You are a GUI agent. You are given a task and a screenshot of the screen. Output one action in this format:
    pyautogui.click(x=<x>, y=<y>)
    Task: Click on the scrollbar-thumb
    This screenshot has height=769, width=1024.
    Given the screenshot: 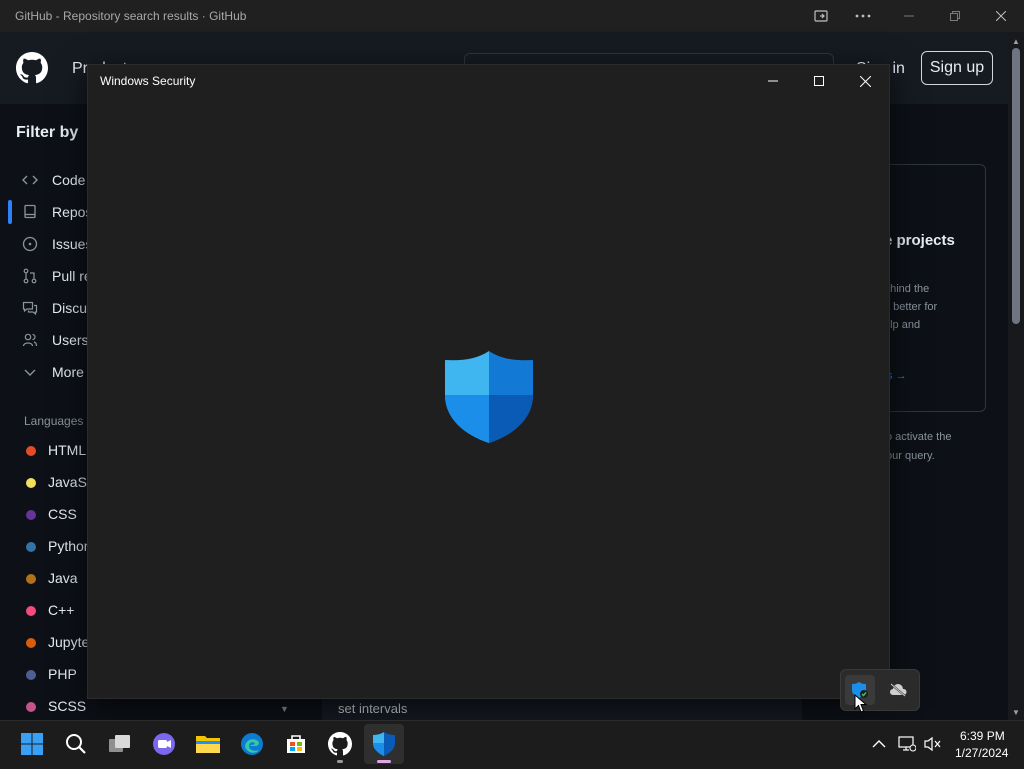 What is the action you would take?
    pyautogui.click(x=1016, y=186)
    